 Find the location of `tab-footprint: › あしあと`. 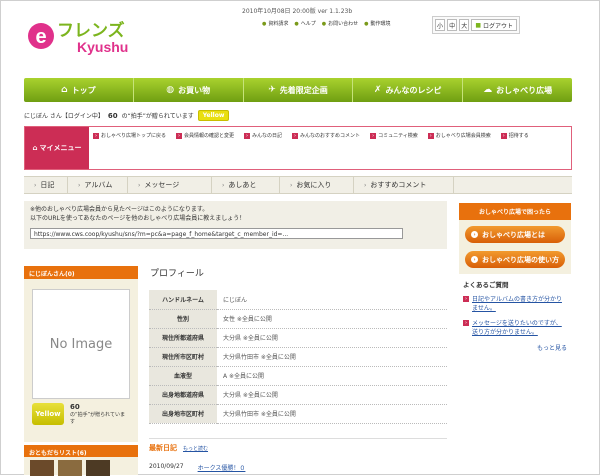

tab-footprint: › あしあと is located at coordinates (246, 185).